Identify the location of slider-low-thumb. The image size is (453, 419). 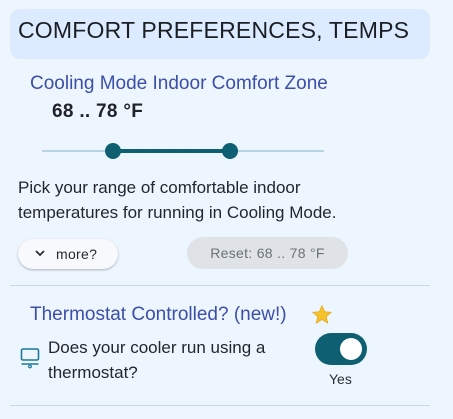
(112, 151).